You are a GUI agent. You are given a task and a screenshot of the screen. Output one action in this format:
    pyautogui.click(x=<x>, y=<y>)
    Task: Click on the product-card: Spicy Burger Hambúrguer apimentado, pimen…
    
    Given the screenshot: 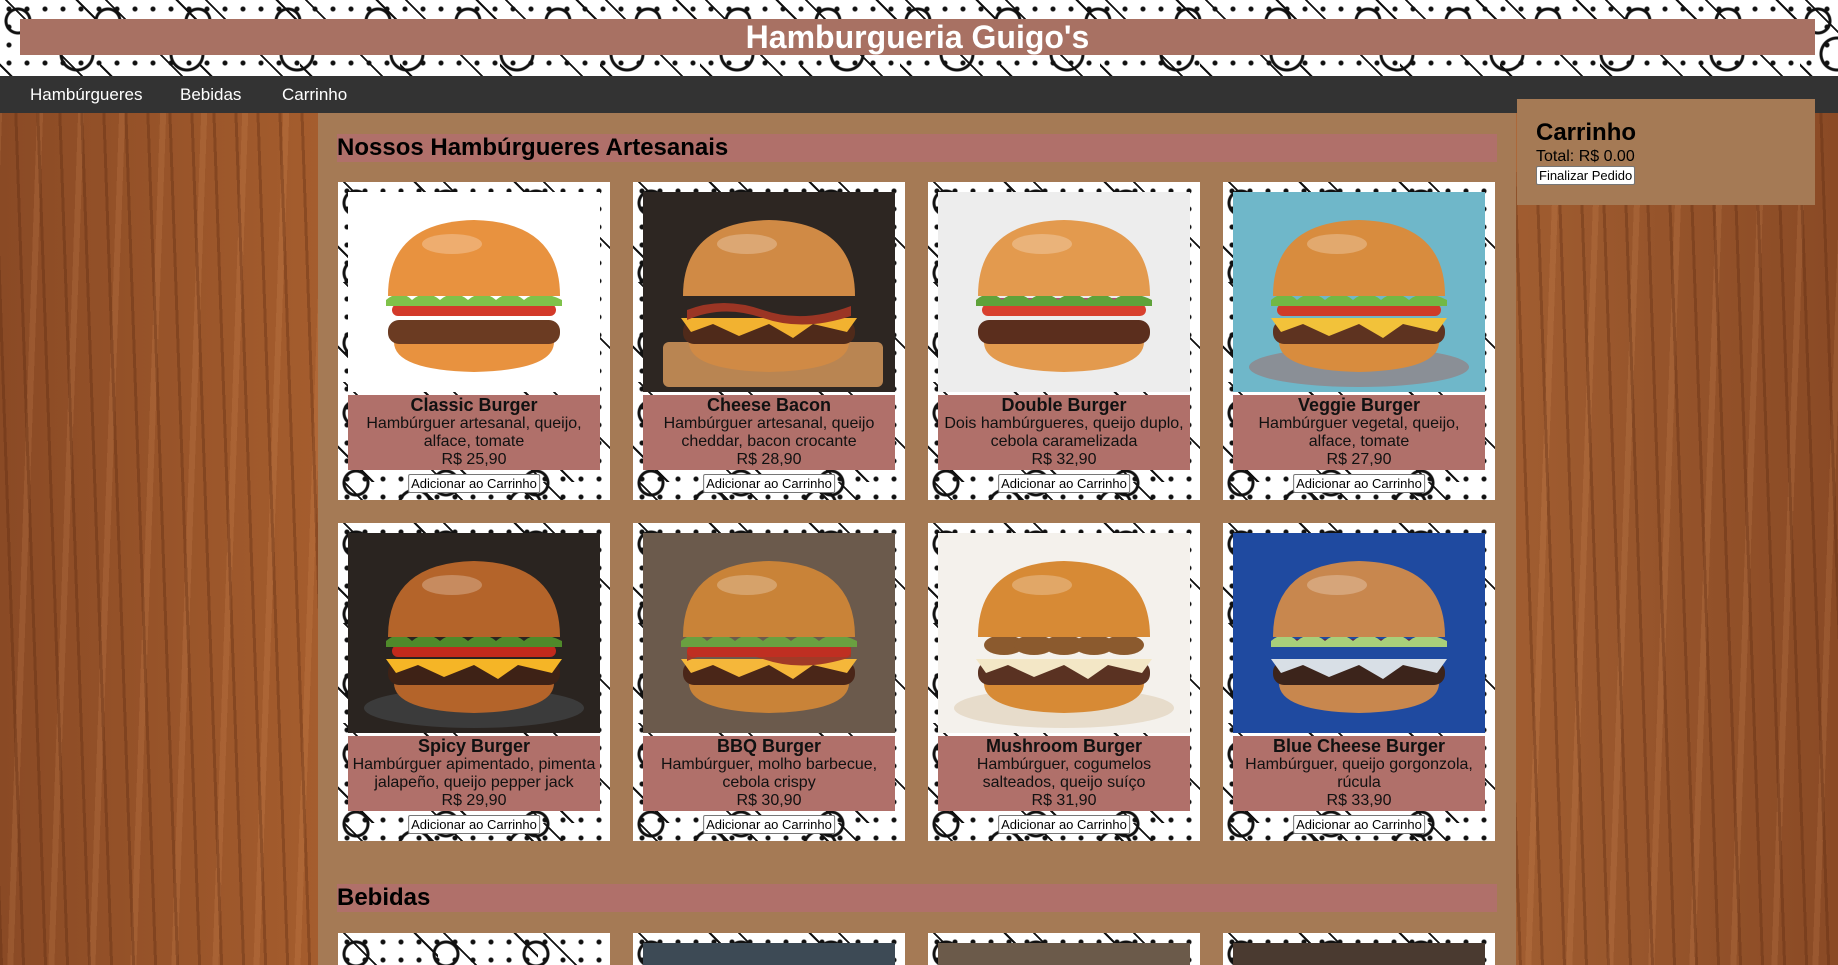 What is the action you would take?
    pyautogui.click(x=474, y=682)
    